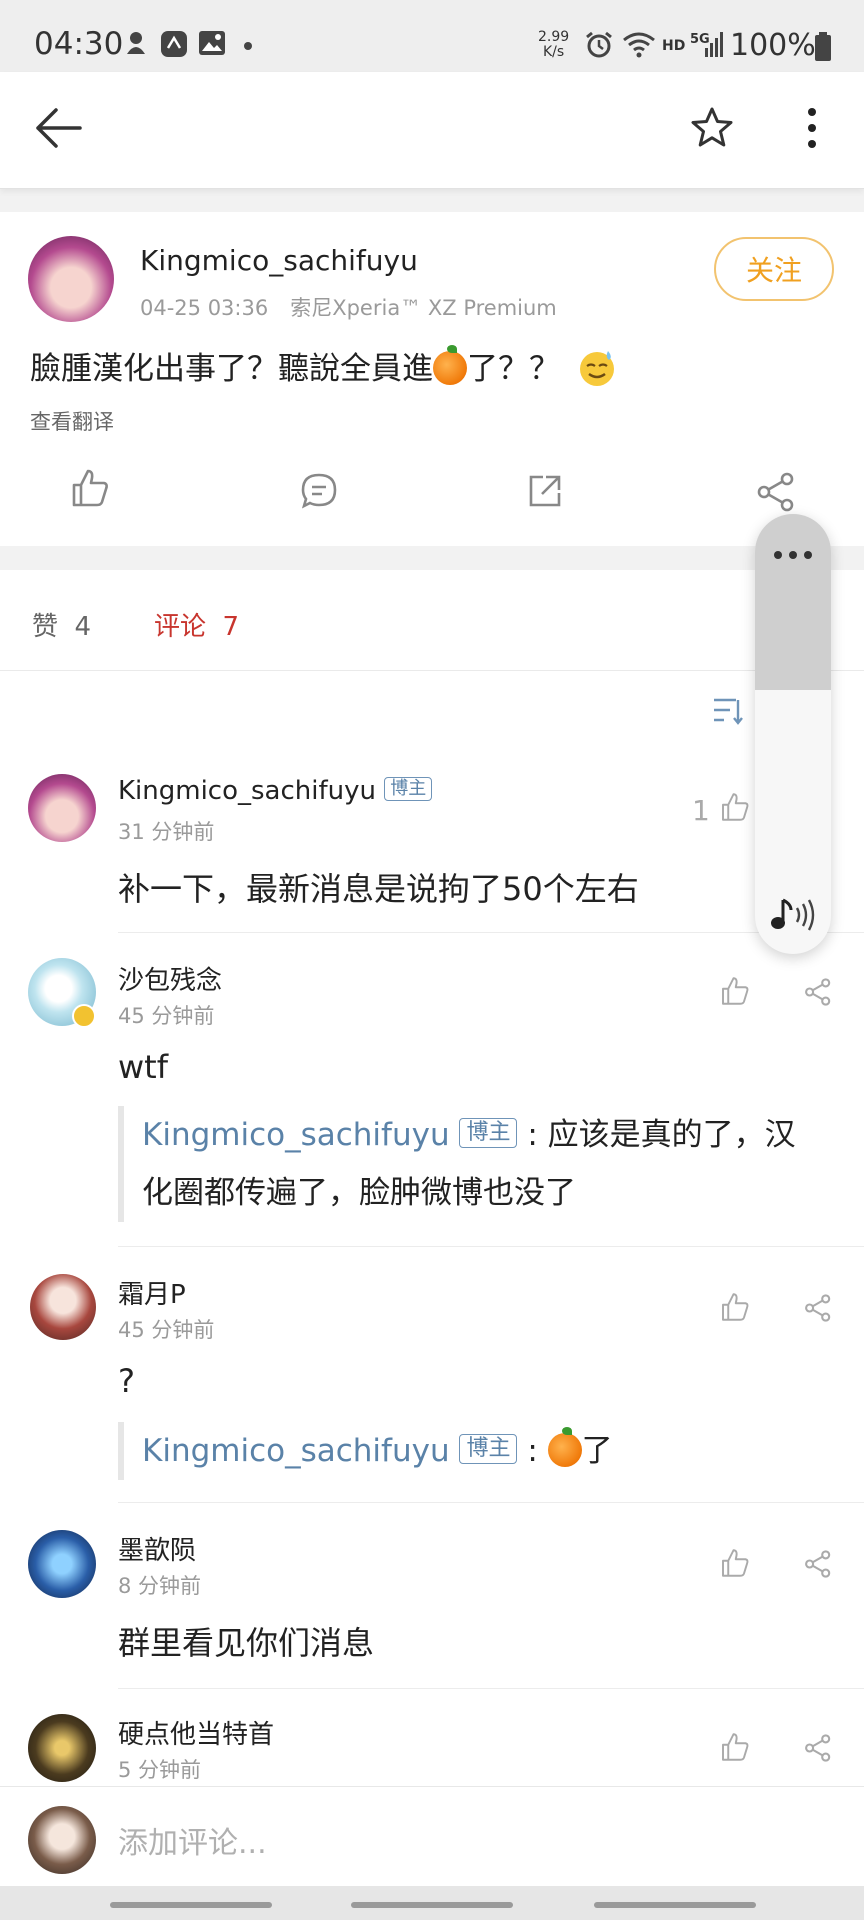 Image resolution: width=864 pixels, height=1920 pixels. I want to click on star-icon, so click(712, 127).